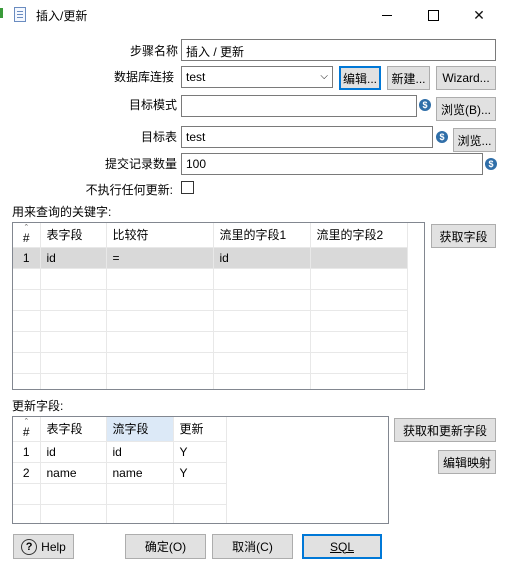 This screenshot has width=524, height=581. What do you see at coordinates (27, 235) in the screenshot?
I see `keys-col-num: ⌃ #` at bounding box center [27, 235].